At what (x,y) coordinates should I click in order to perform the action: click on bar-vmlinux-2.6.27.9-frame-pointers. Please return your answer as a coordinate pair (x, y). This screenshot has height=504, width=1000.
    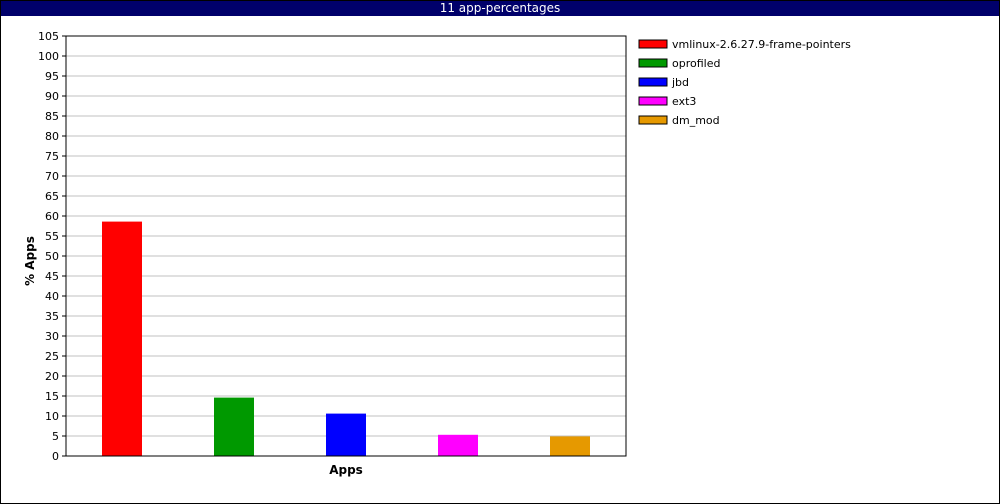
    Looking at the image, I should click on (122, 338).